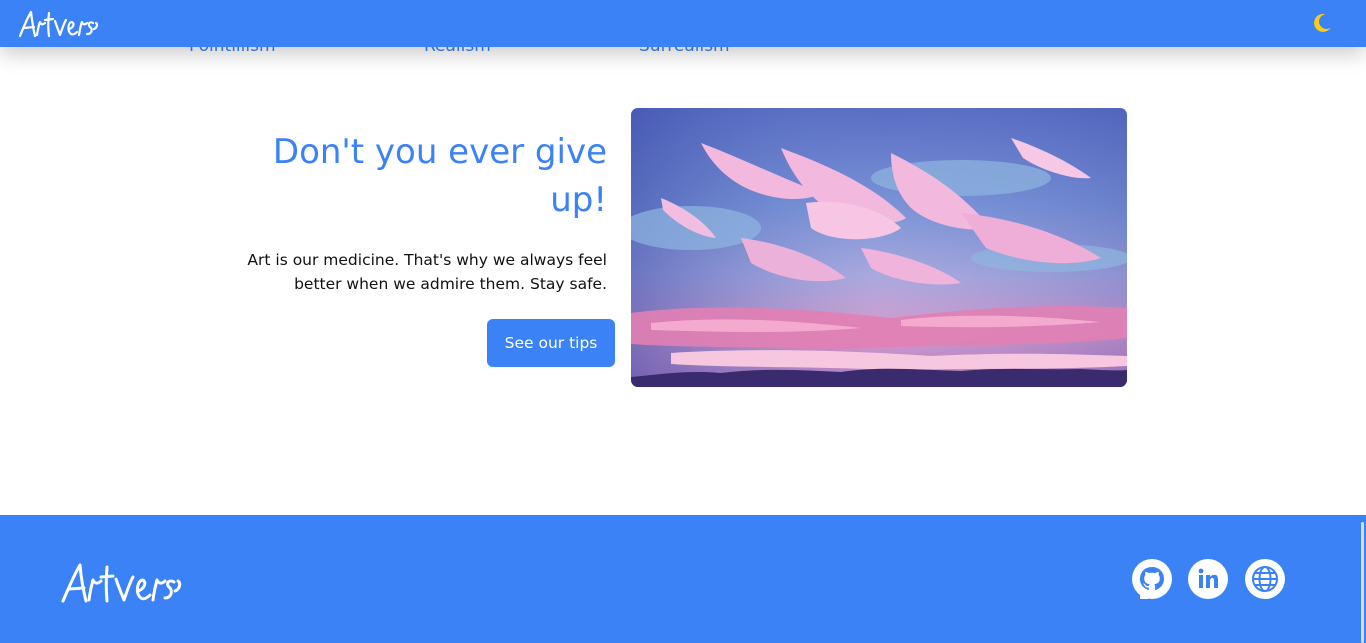 The image size is (1366, 643). Describe the element at coordinates (1208, 579) in the screenshot. I see `linkedin-icon` at that location.